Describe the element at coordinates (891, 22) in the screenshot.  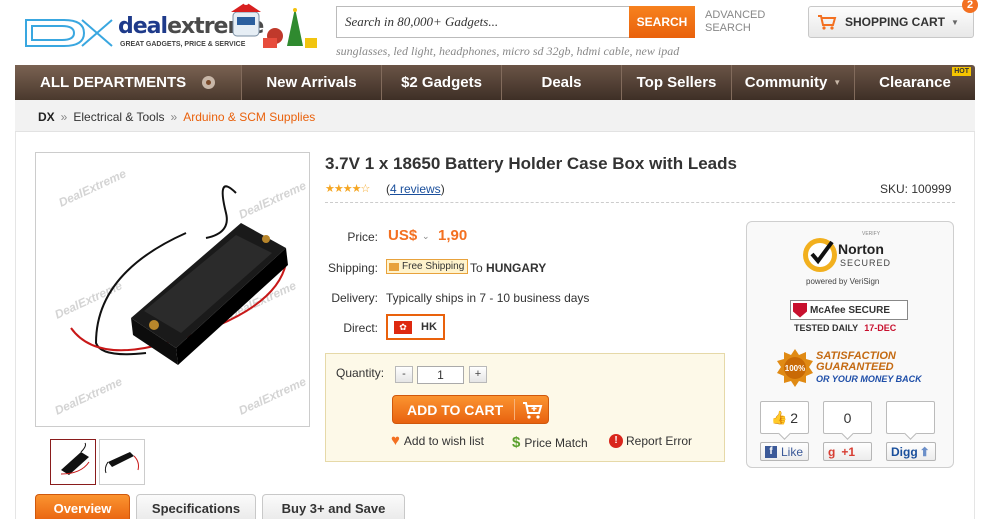
I see `shopping-cart-button: SHOPPING CART ▼` at that location.